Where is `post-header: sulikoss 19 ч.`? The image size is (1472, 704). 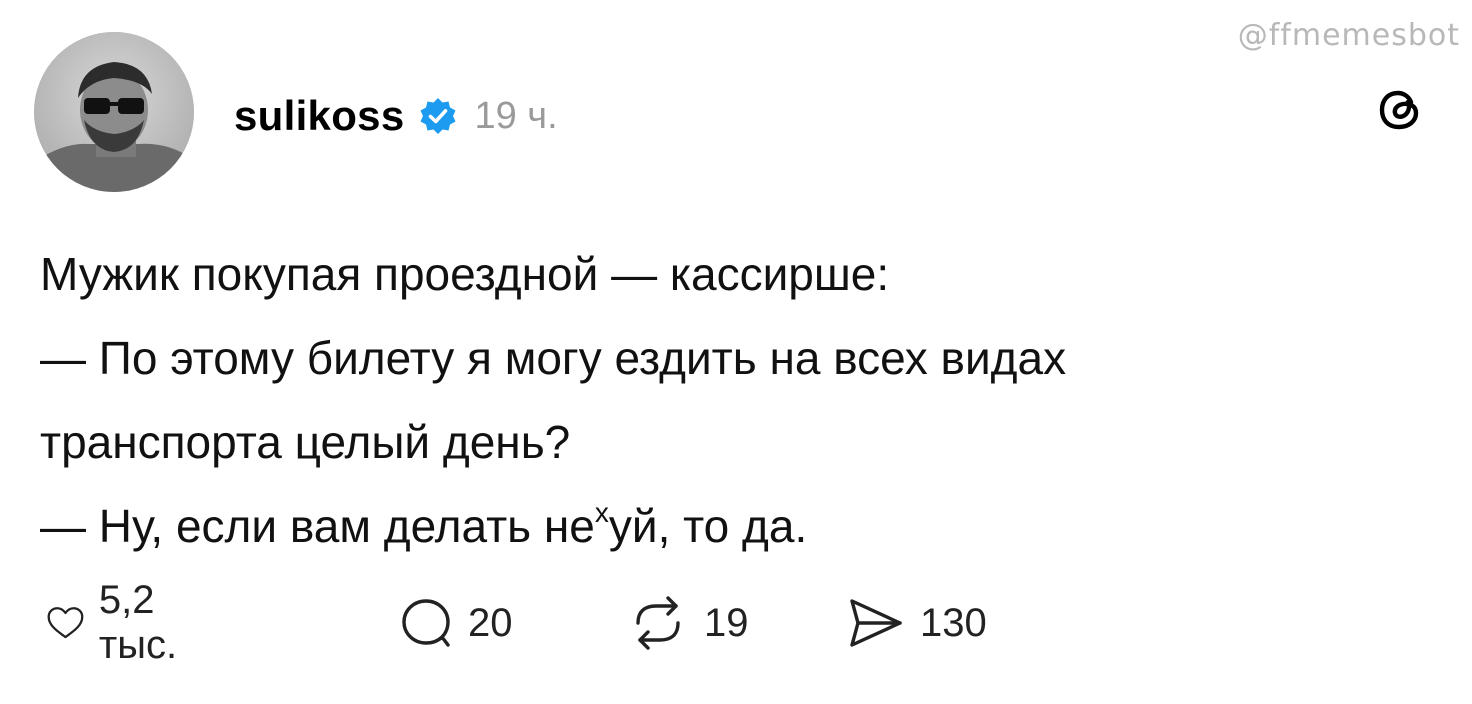
post-header: sulikoss 19 ч. is located at coordinates (396, 116).